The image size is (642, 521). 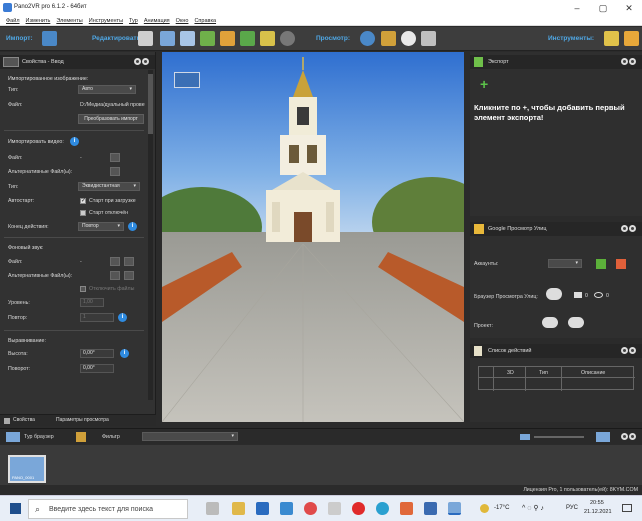 What do you see at coordinates (484, 84) in the screenshot?
I see `add-export-icon: +` at bounding box center [484, 84].